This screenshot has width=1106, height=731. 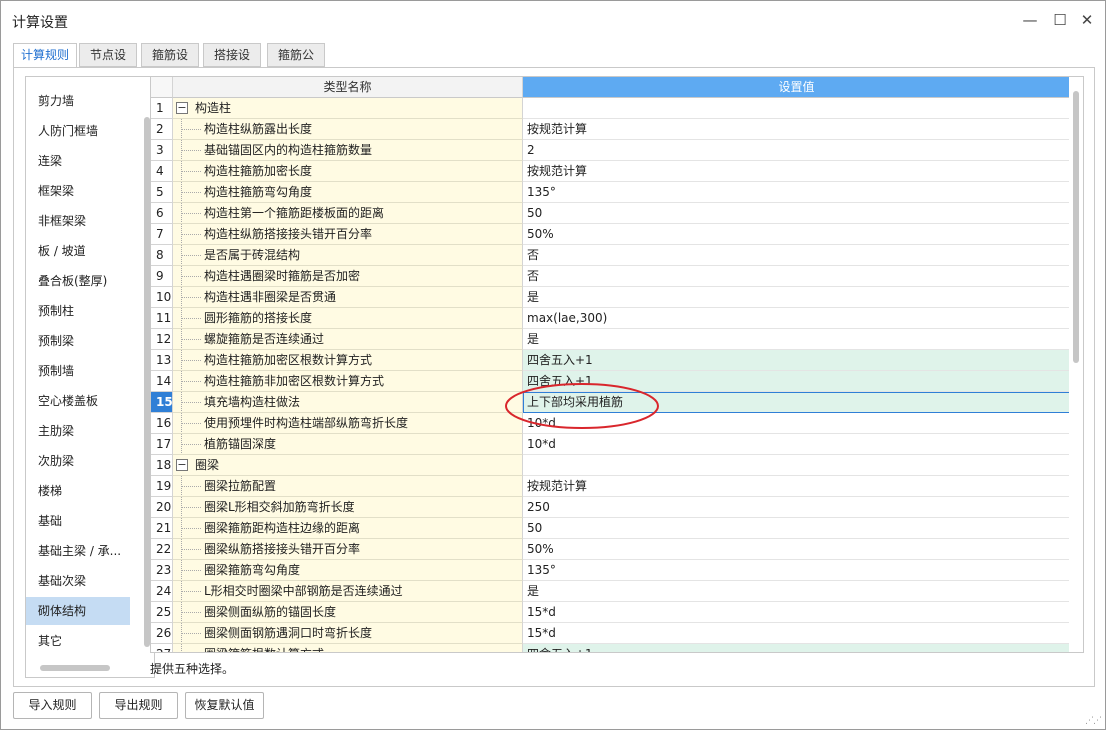 I want to click on table-row: 6 构造柱第一个箍筋距楼板面的距离 50, so click(x=611, y=213).